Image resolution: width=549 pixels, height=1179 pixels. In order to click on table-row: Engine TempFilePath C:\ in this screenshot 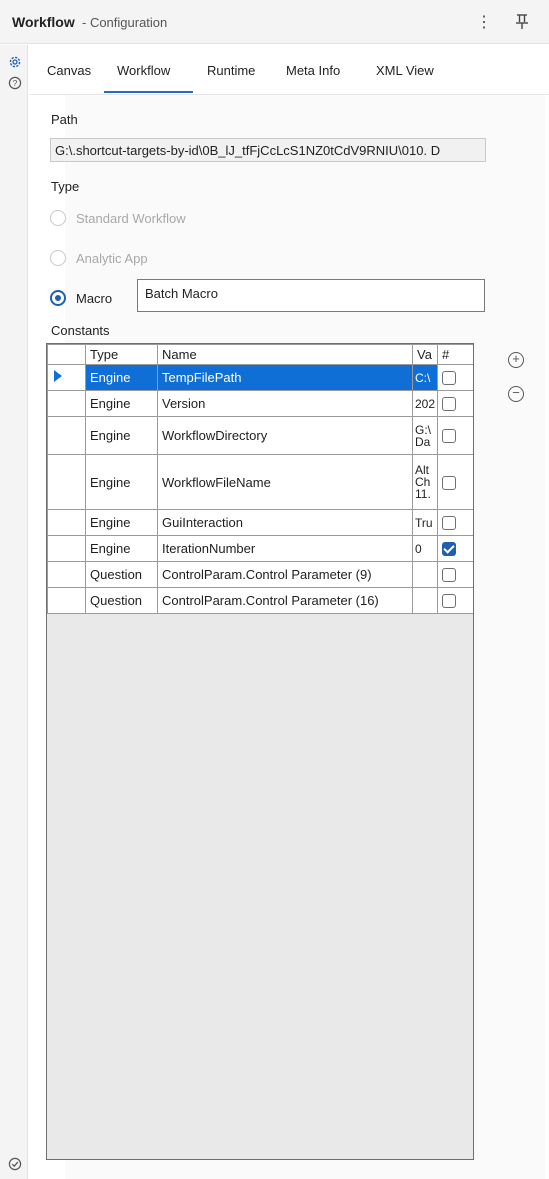, I will do `click(260, 377)`.